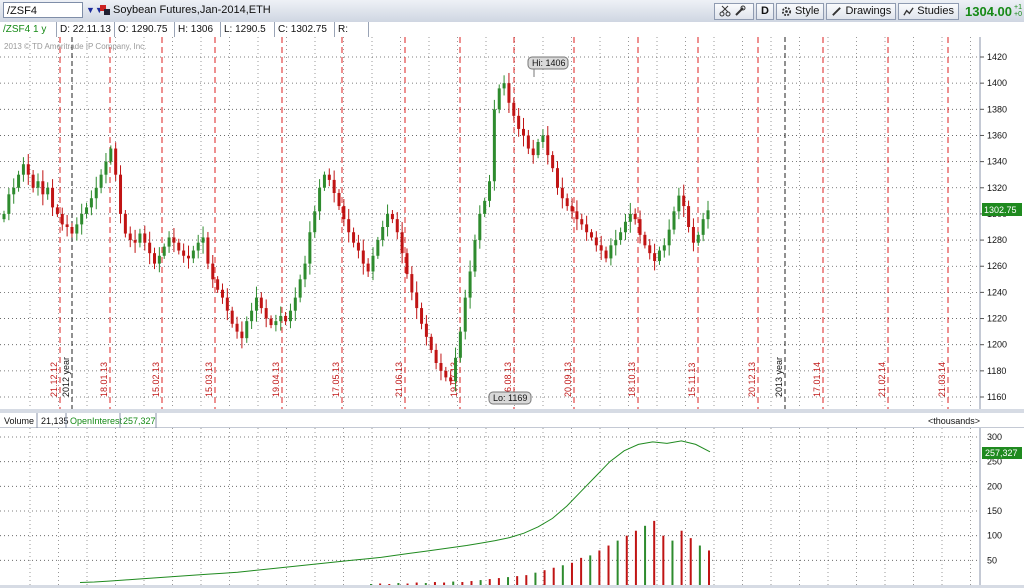 The width and height of the screenshot is (1024, 588). Describe the element at coordinates (734, 11) in the screenshot. I see `tools-button` at that location.